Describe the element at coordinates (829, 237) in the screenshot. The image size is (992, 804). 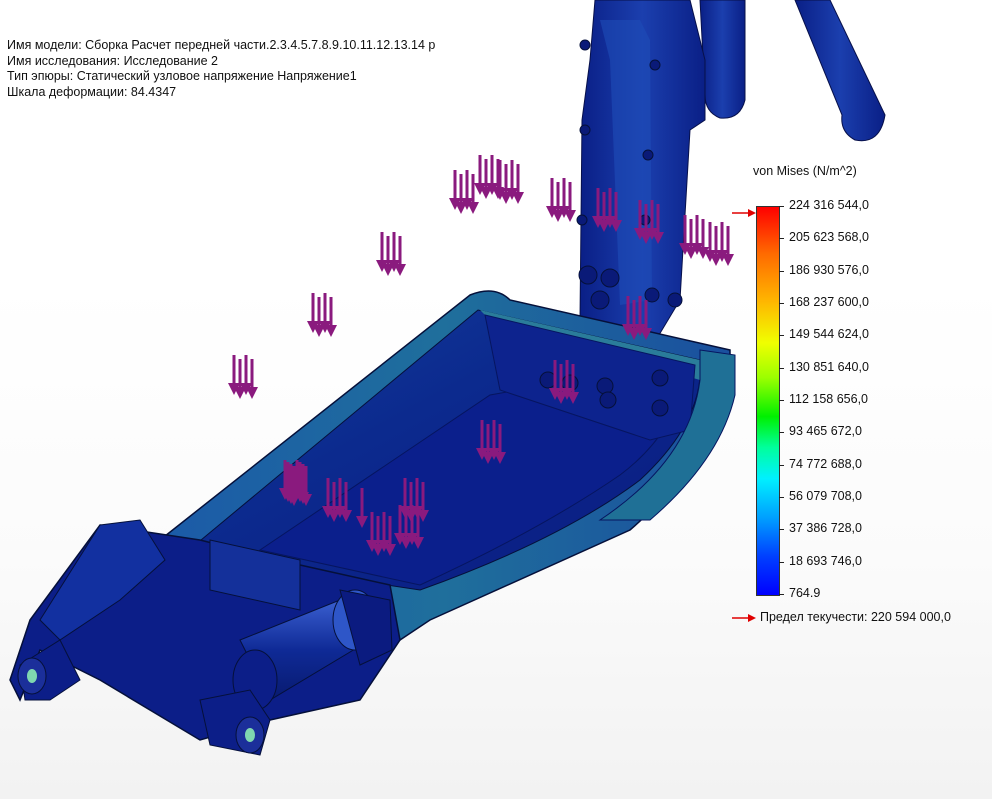
I see `legend-tick-label: 205 623 568,0` at that location.